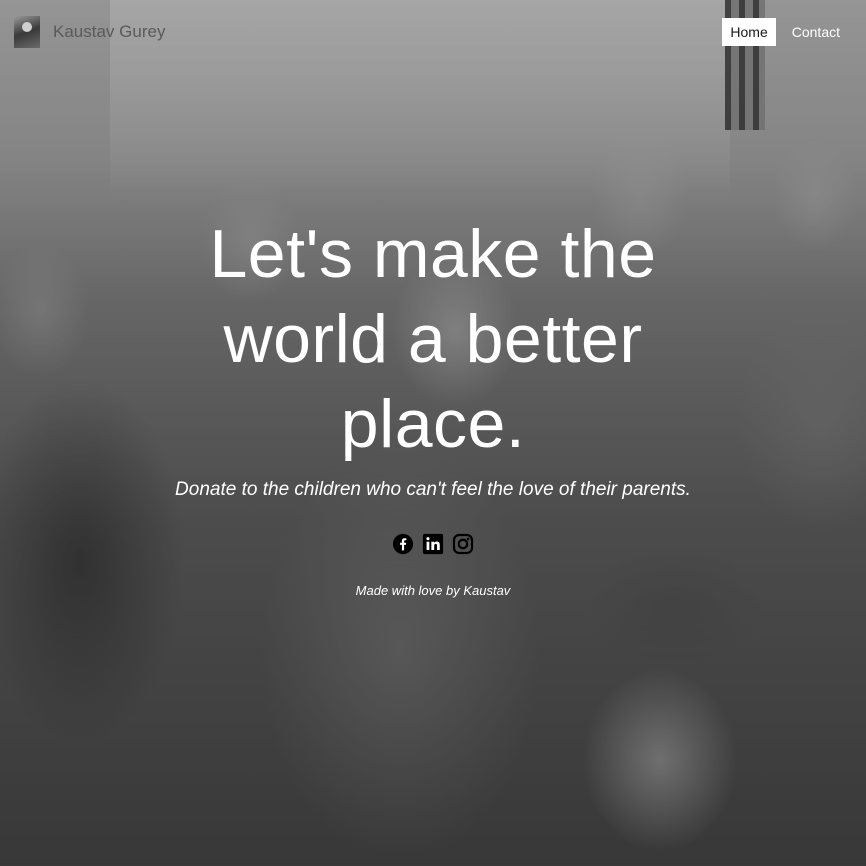  I want to click on brand-link: Kaustav Gurey, so click(89, 32).